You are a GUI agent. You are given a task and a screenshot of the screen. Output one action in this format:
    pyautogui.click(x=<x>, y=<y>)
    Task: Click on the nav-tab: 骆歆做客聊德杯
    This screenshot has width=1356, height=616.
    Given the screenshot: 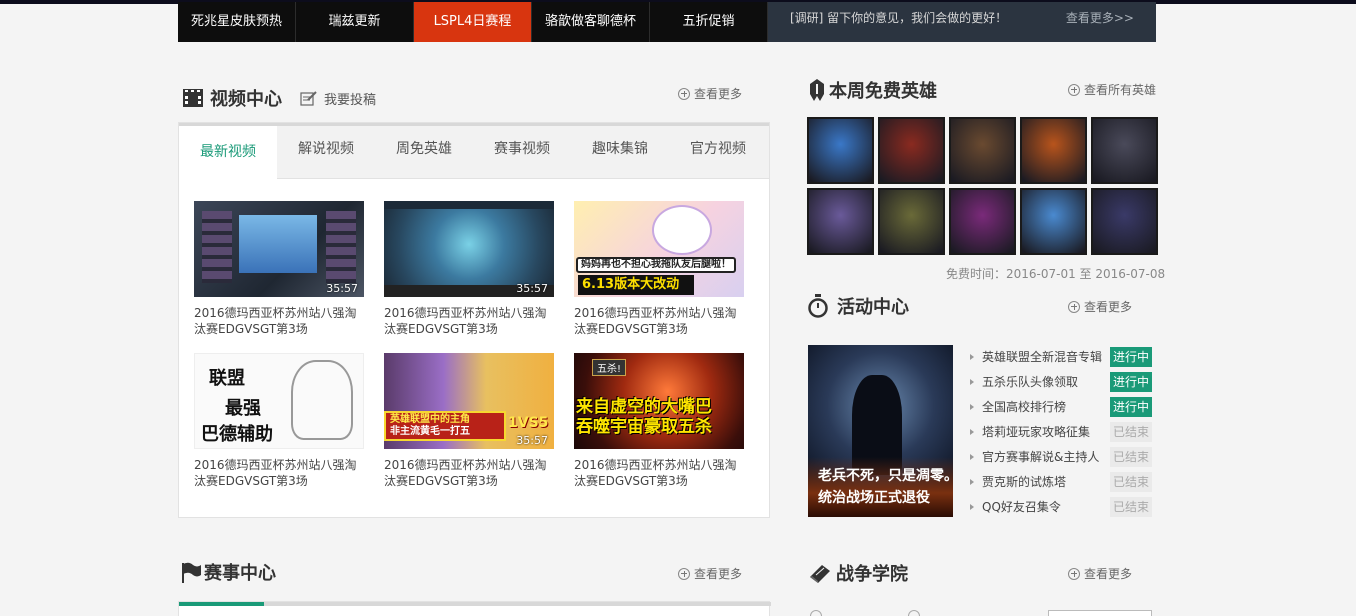 What is the action you would take?
    pyautogui.click(x=591, y=22)
    